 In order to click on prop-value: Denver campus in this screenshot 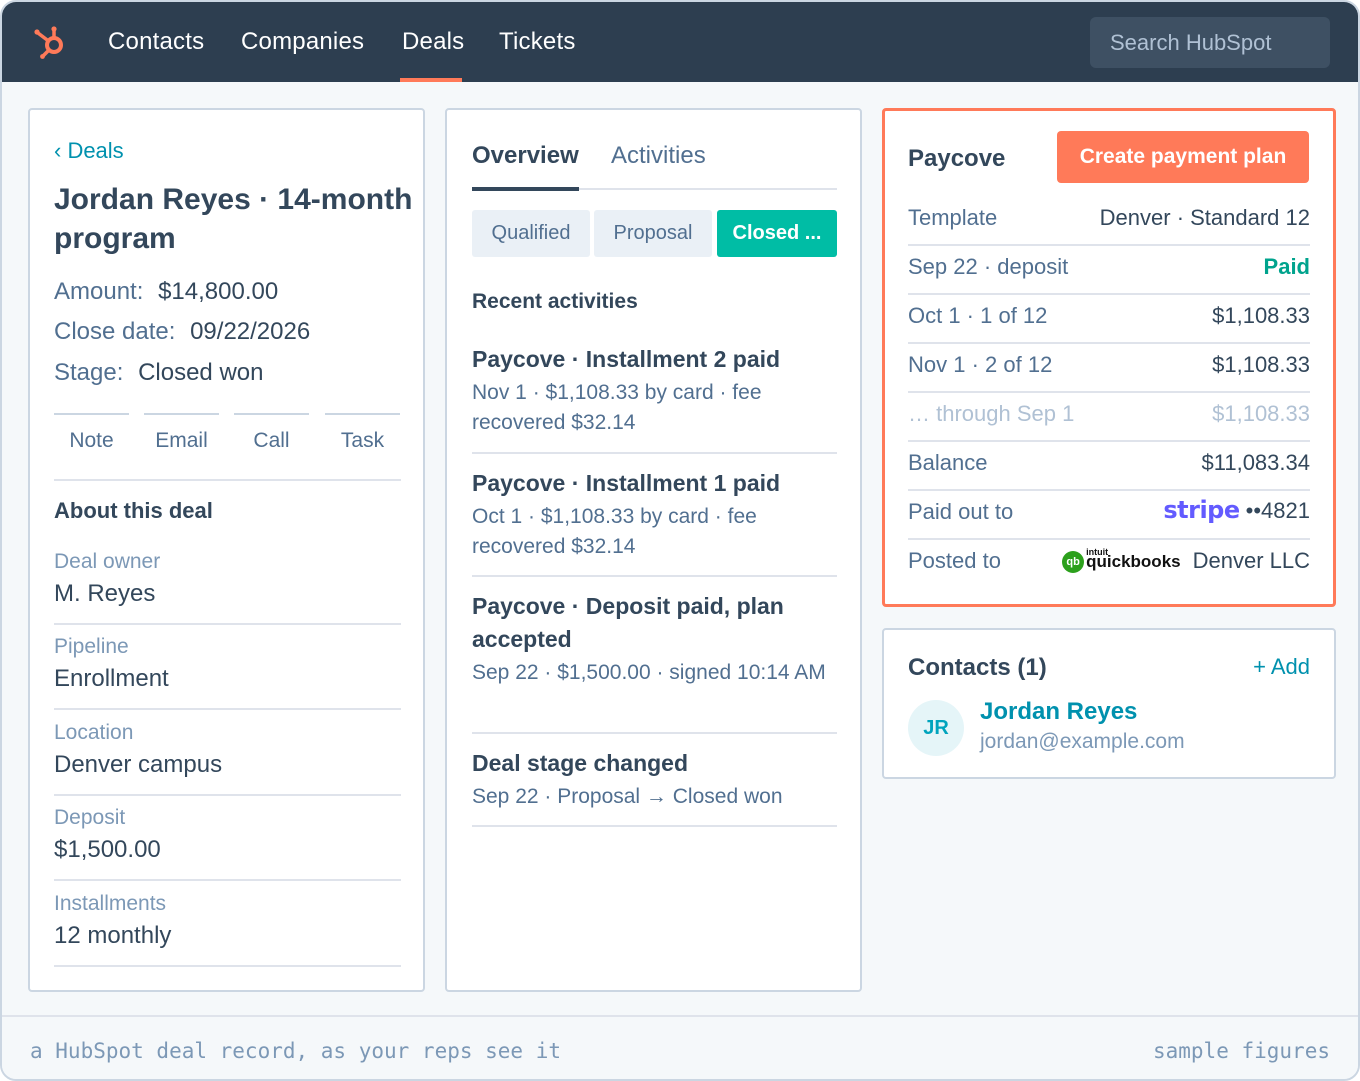, I will do `click(138, 764)`.